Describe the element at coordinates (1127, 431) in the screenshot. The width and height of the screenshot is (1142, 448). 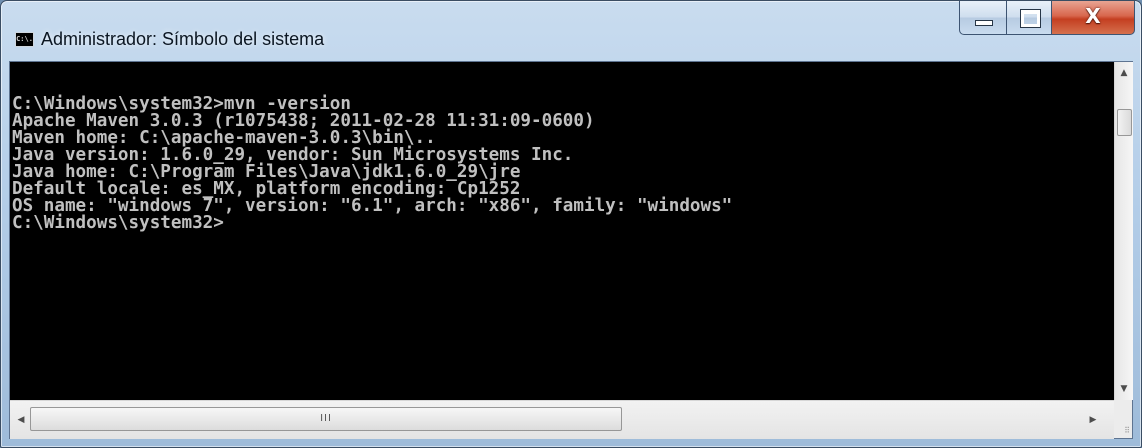
I see `resize-grip-icon: ⠿` at that location.